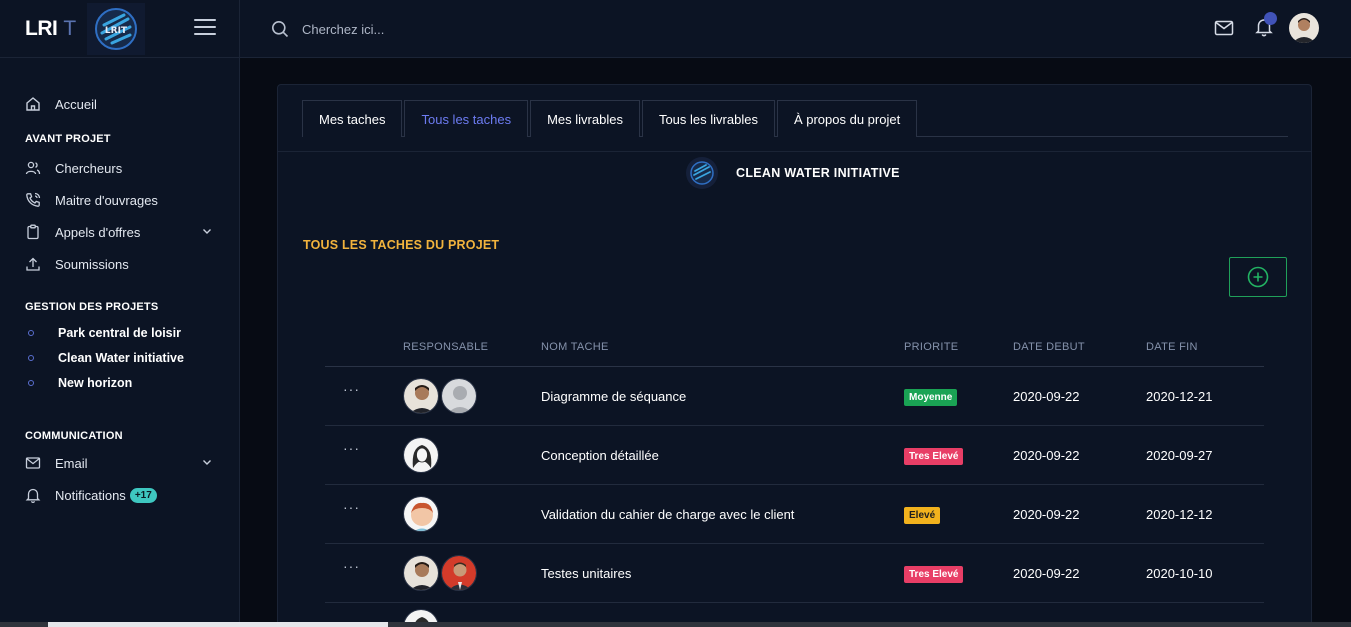  What do you see at coordinates (1270, 18) in the screenshot?
I see `notification-dot` at bounding box center [1270, 18].